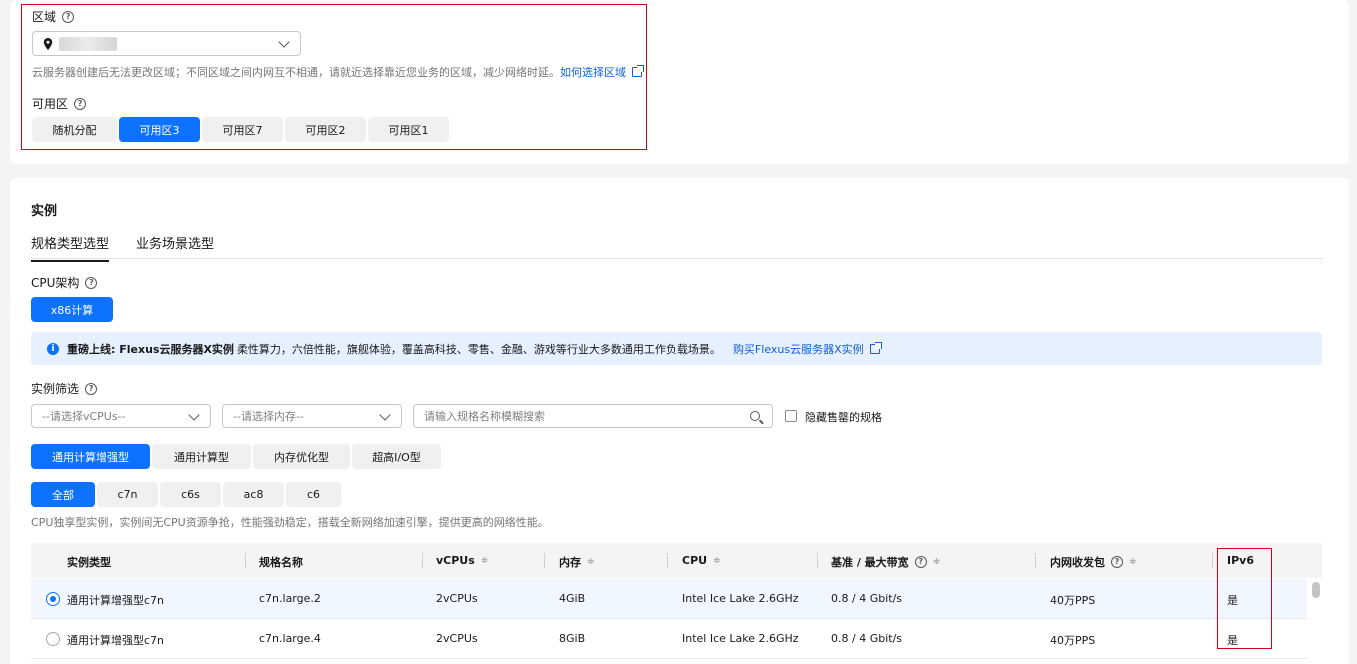  Describe the element at coordinates (89, 562) in the screenshot. I see `col-instance-type: 实例类型` at that location.